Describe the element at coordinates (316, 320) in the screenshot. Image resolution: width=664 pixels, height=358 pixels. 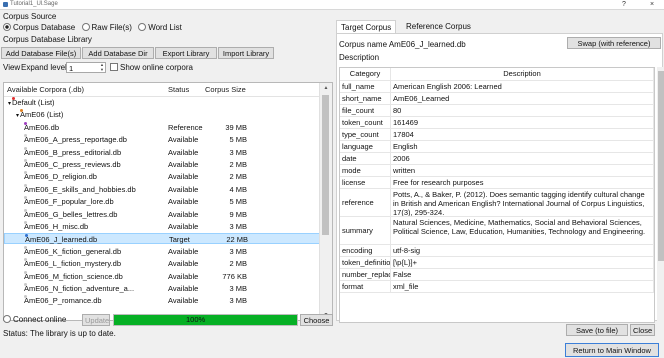
I see `choose-button: Choose` at that location.